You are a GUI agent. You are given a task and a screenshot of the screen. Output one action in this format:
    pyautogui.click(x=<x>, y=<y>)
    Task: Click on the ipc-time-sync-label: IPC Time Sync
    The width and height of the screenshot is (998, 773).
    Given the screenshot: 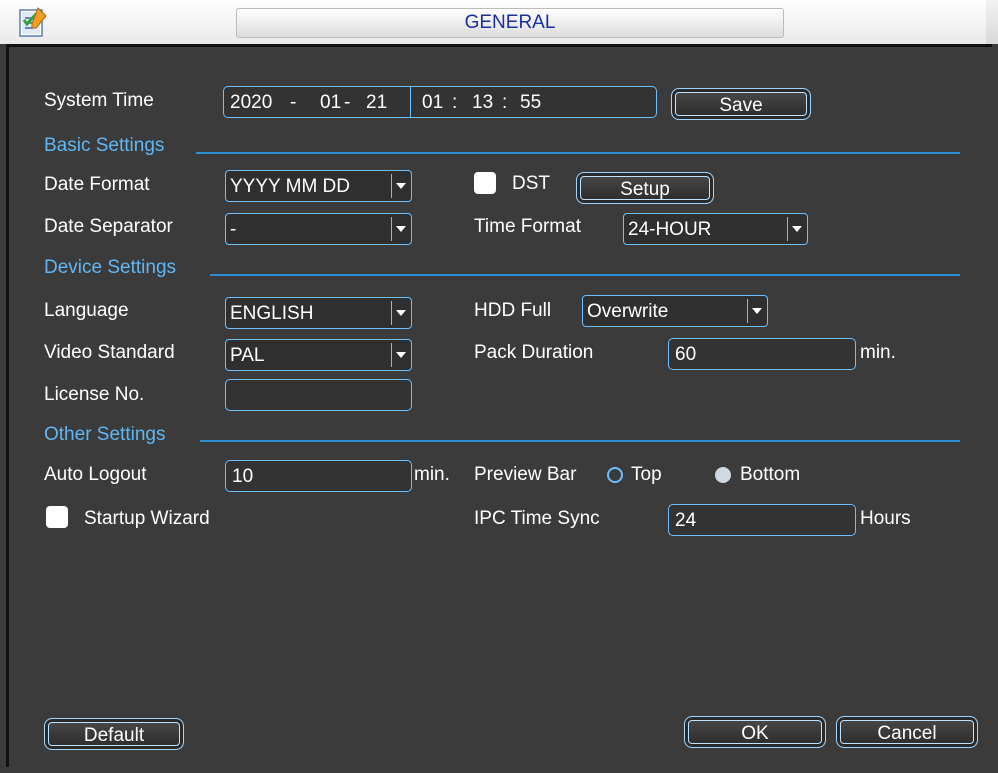 What is the action you would take?
    pyautogui.click(x=537, y=518)
    